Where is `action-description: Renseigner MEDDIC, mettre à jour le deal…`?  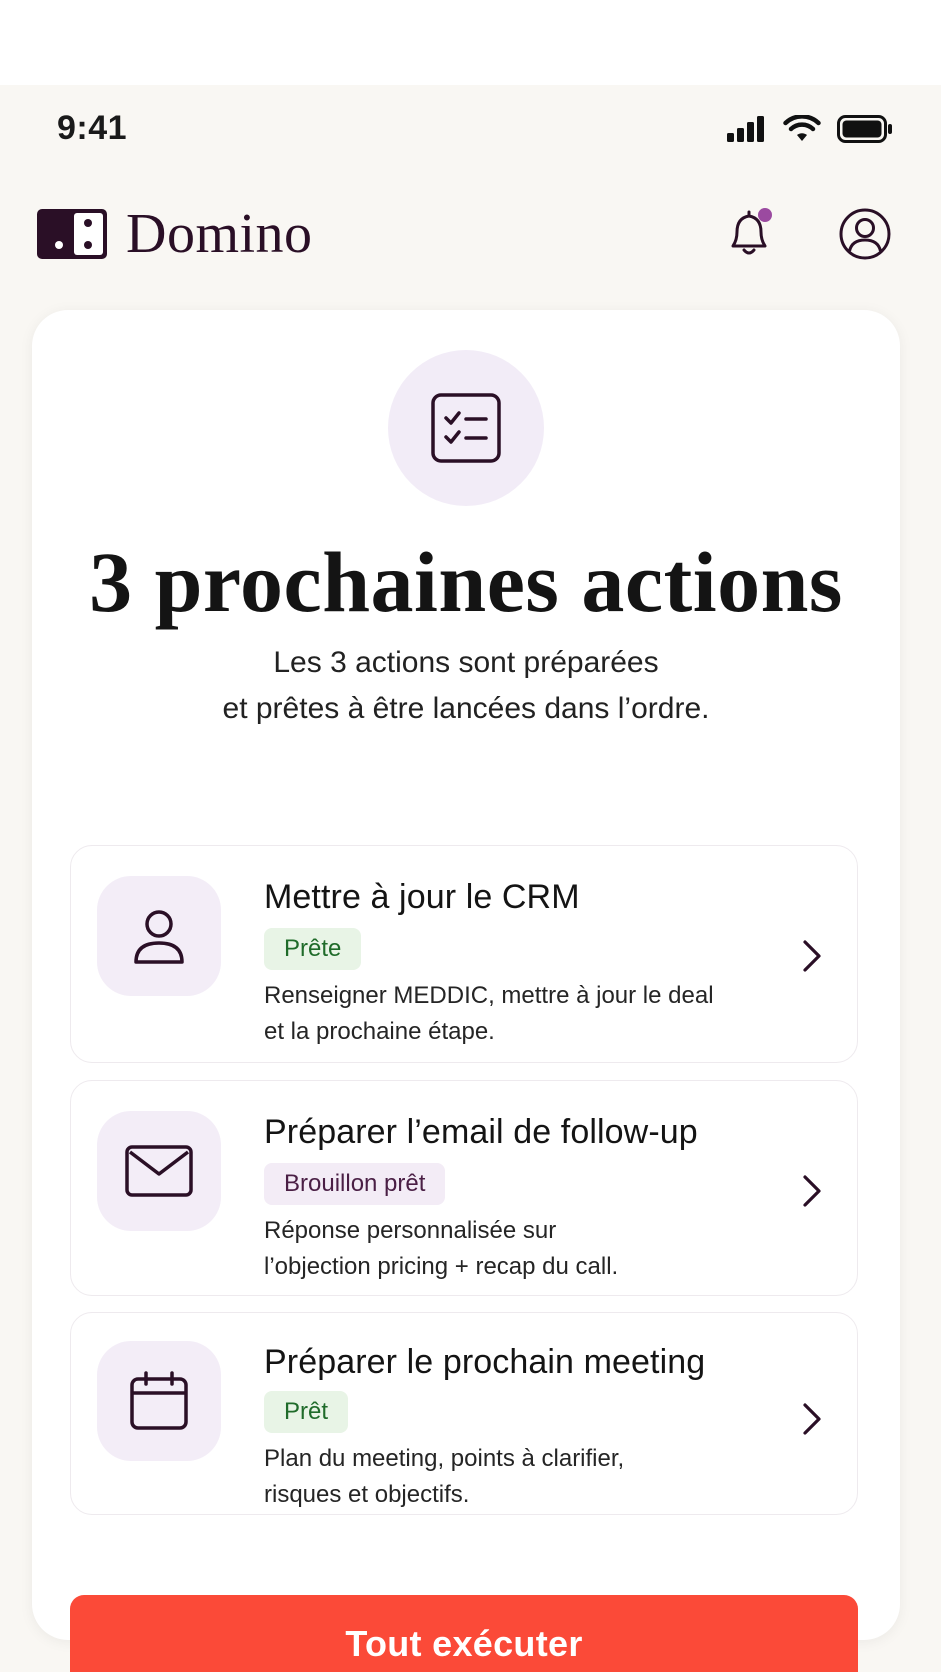
action-description: Renseigner MEDDIC, mettre à jour le deal… is located at coordinates (489, 1014).